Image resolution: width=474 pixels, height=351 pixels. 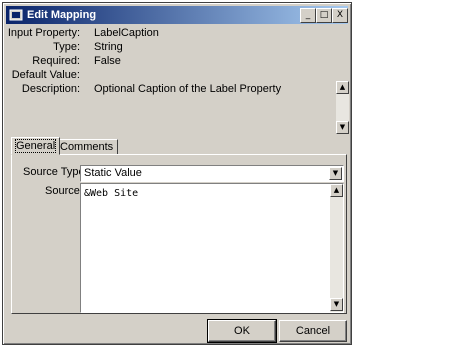 What do you see at coordinates (43, 33) in the screenshot?
I see `property-label: Input Property:` at bounding box center [43, 33].